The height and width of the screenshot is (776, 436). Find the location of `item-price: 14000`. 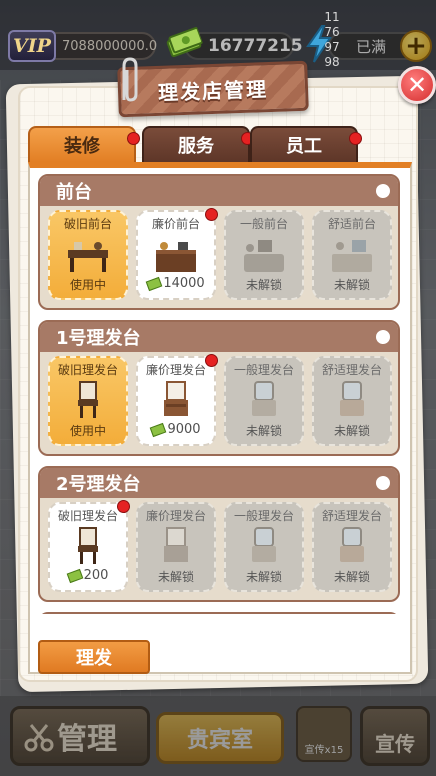

item-price: 14000 is located at coordinates (175, 283).